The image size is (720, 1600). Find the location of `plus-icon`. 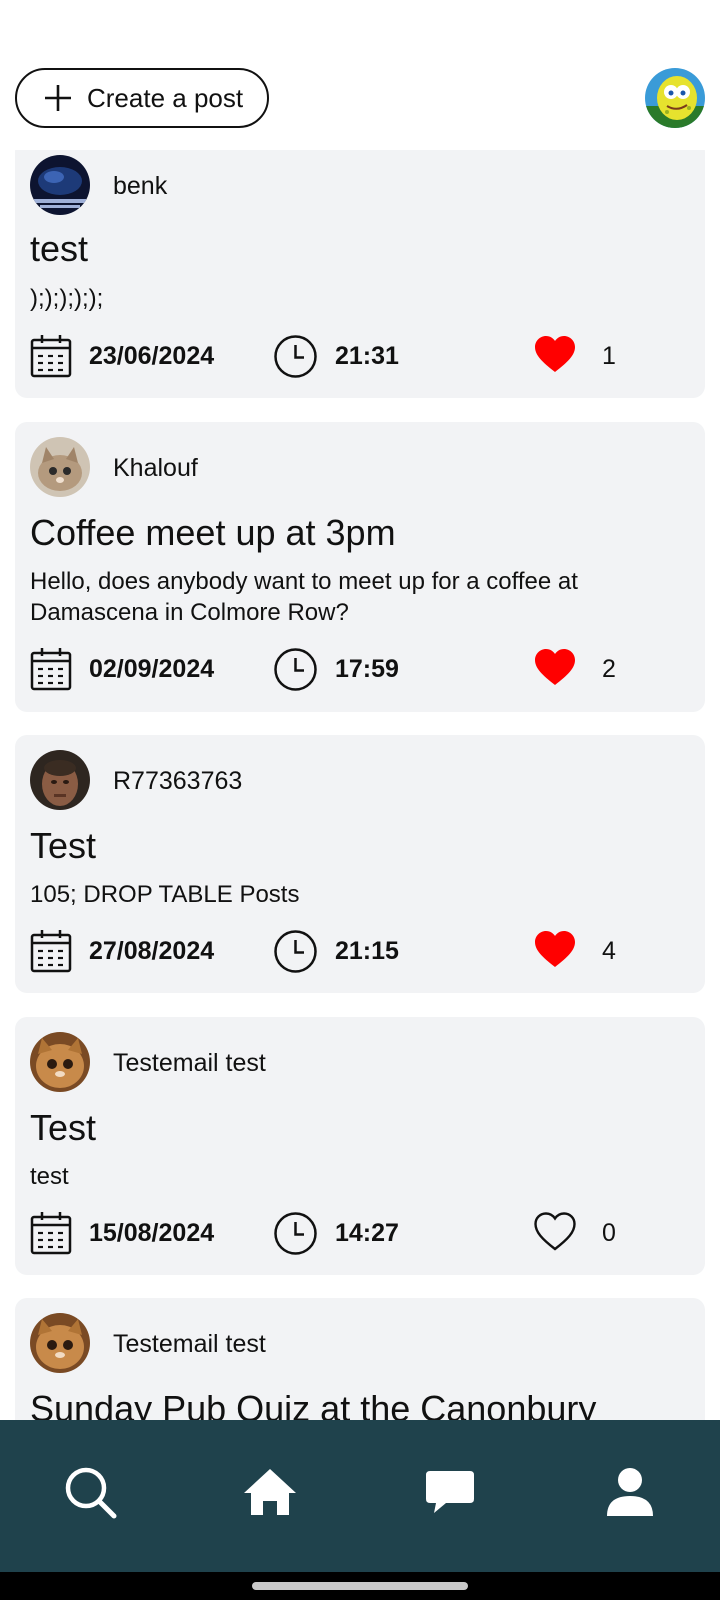

plus-icon is located at coordinates (58, 98).